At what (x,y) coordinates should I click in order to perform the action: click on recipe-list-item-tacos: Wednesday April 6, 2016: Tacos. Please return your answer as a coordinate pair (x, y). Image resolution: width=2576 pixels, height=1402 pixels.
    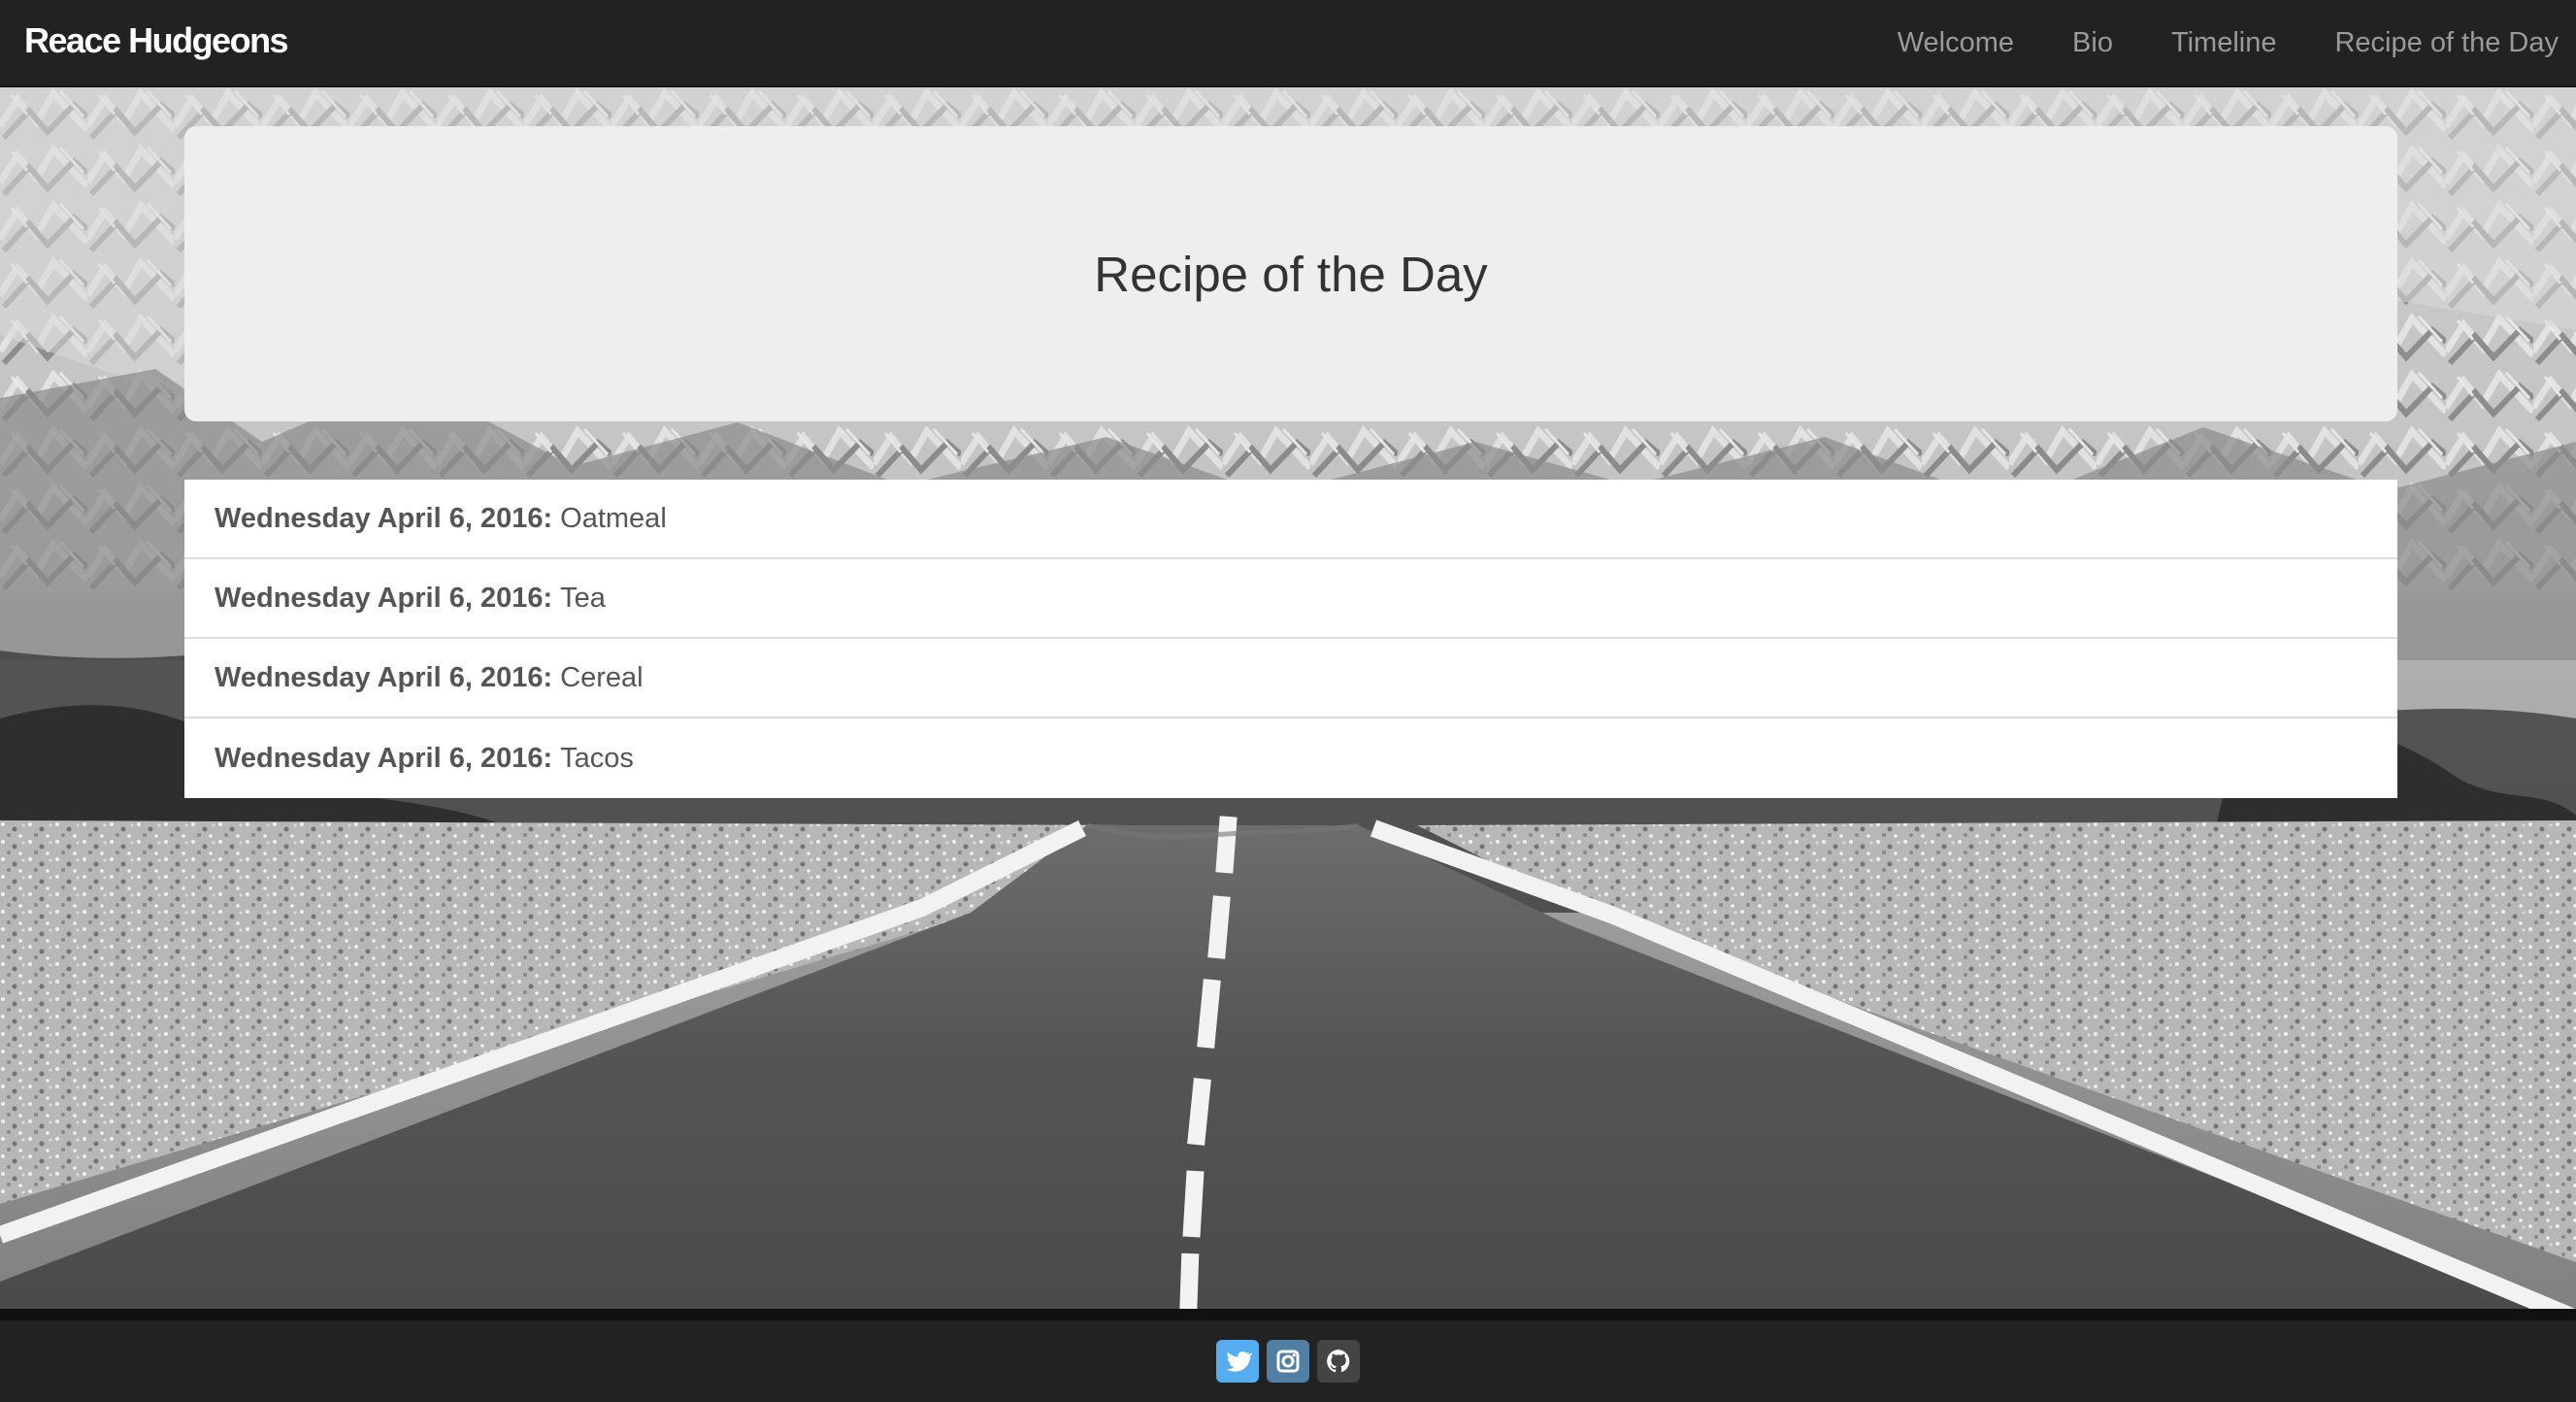
    Looking at the image, I should click on (1291, 758).